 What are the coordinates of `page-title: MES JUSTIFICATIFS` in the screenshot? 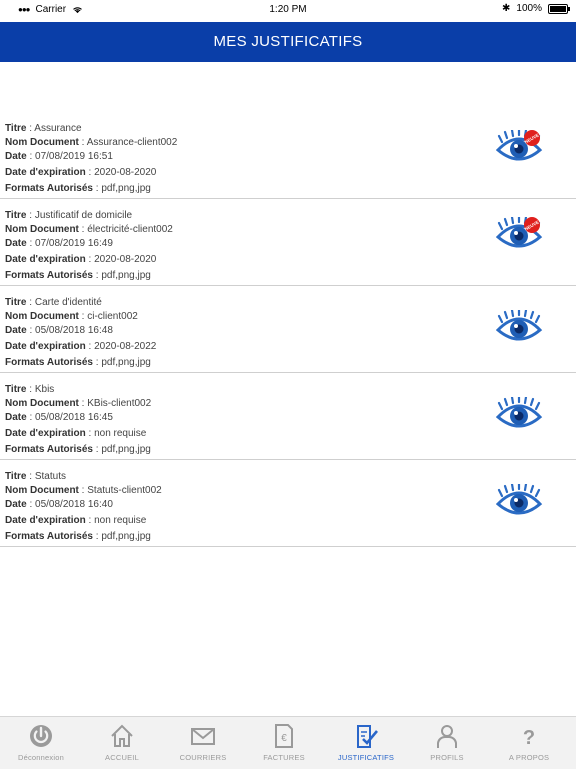 It's located at (288, 42).